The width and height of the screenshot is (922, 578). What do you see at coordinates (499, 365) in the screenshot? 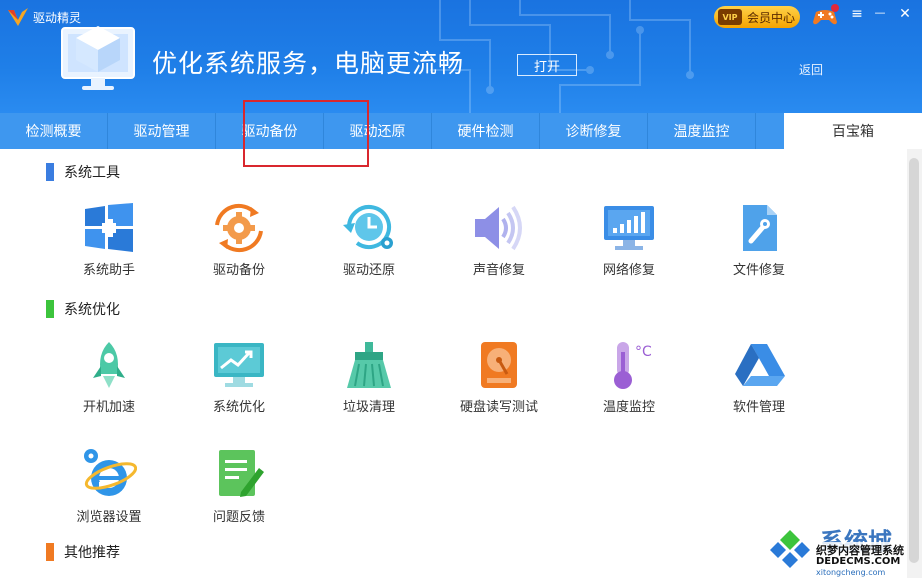
I see `hard-disk-icon` at bounding box center [499, 365].